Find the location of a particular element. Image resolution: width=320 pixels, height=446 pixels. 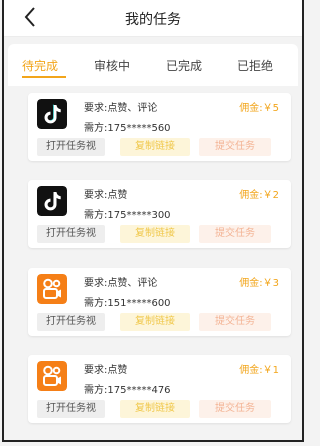

tab-pending: 待完成 is located at coordinates (40, 65).